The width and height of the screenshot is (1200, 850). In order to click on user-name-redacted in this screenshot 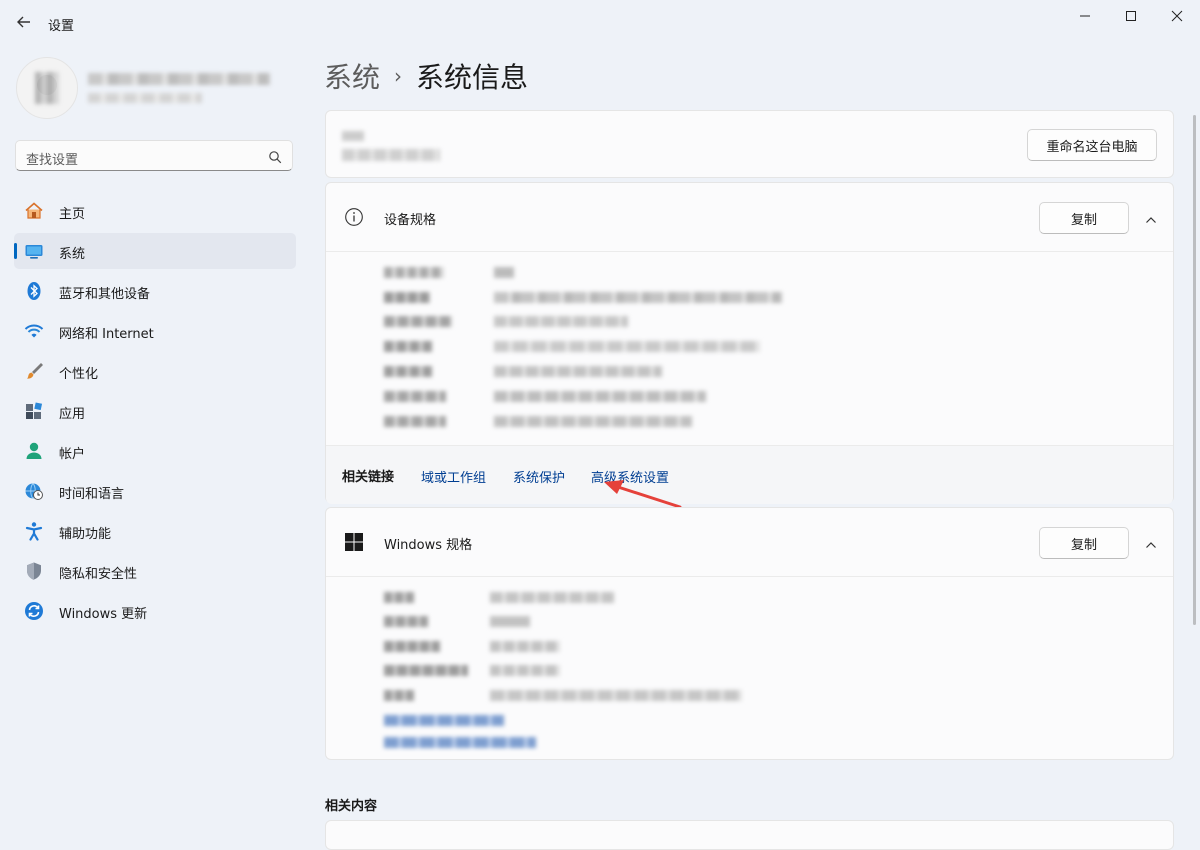, I will do `click(179, 79)`.